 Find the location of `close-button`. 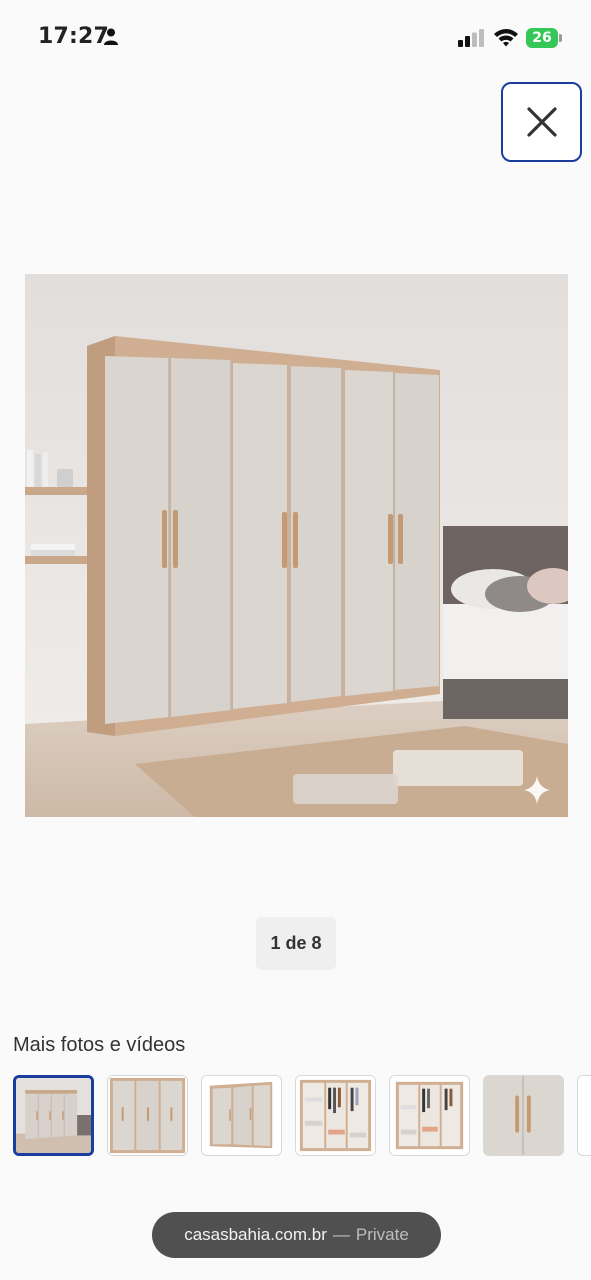

close-button is located at coordinates (541, 122).